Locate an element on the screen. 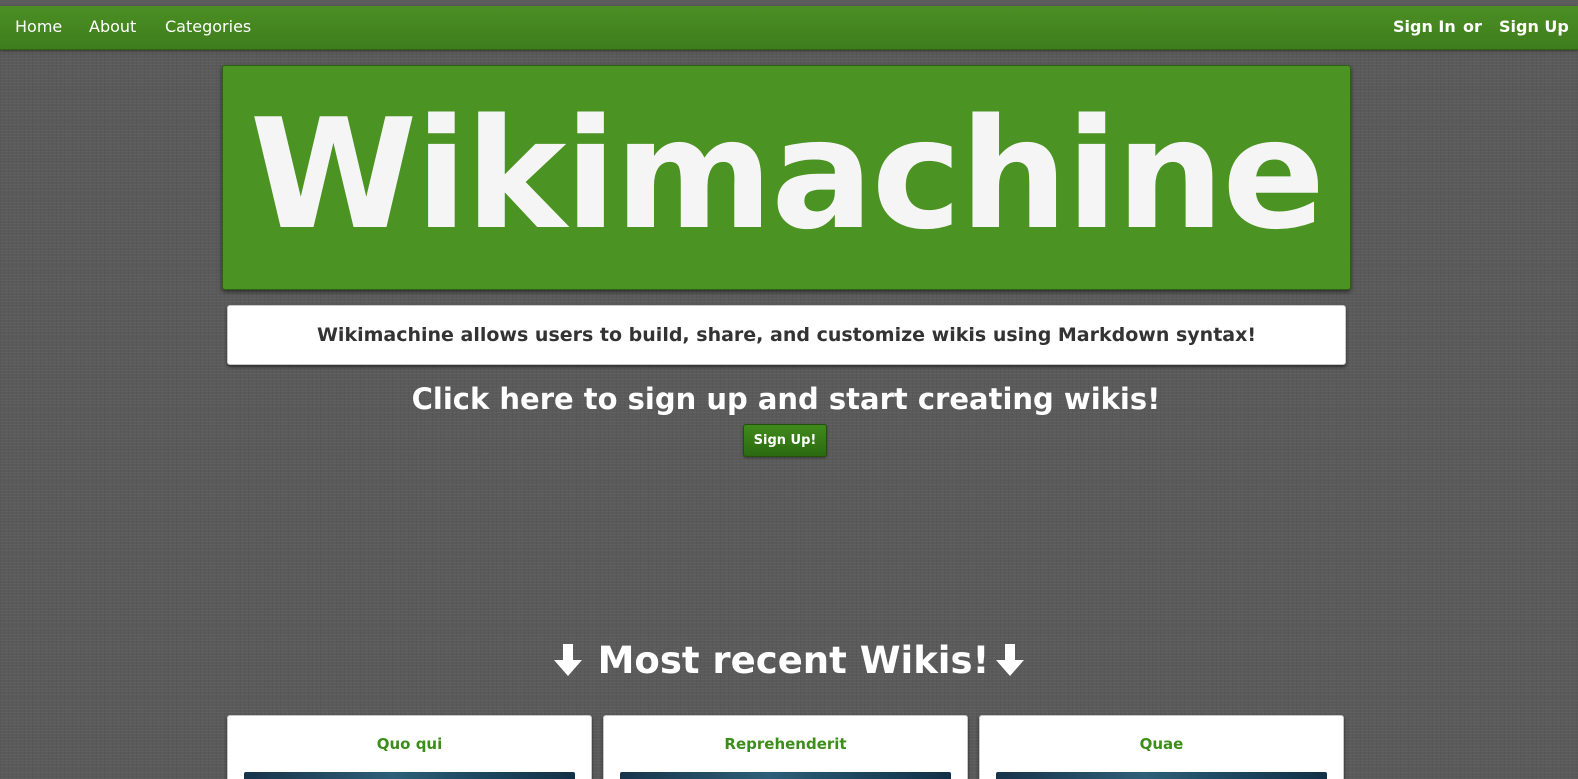 Image resolution: width=1578 pixels, height=779 pixels. top-navbar: Home About Categories Sign In or Sign Up is located at coordinates (789, 28).